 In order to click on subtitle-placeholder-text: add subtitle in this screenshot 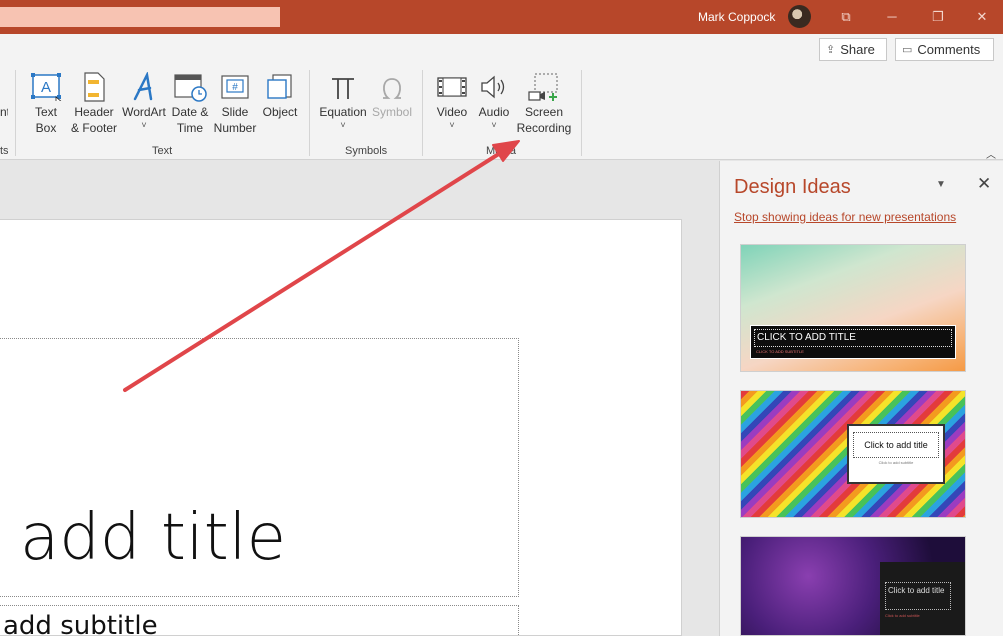, I will do `click(80, 623)`.